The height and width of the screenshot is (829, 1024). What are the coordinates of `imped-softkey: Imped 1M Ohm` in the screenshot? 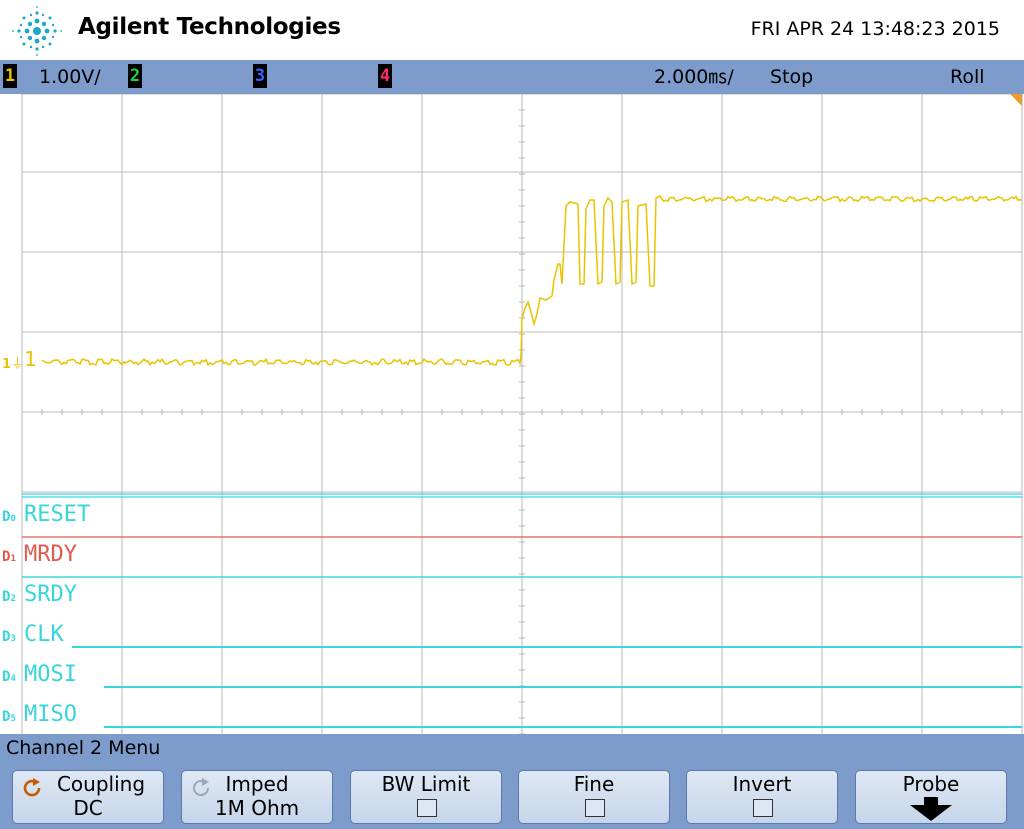 It's located at (257, 797).